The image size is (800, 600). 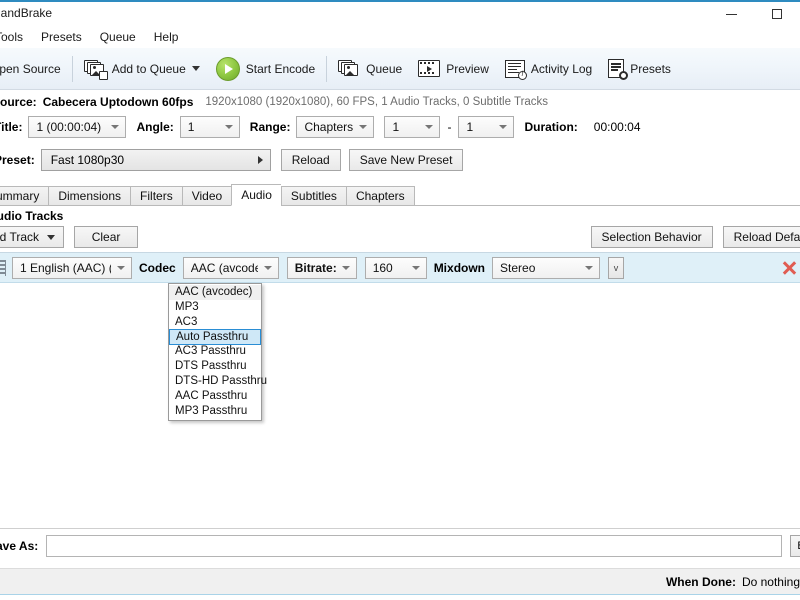 I want to click on add-to-queue-icon: +, so click(x=95, y=69).